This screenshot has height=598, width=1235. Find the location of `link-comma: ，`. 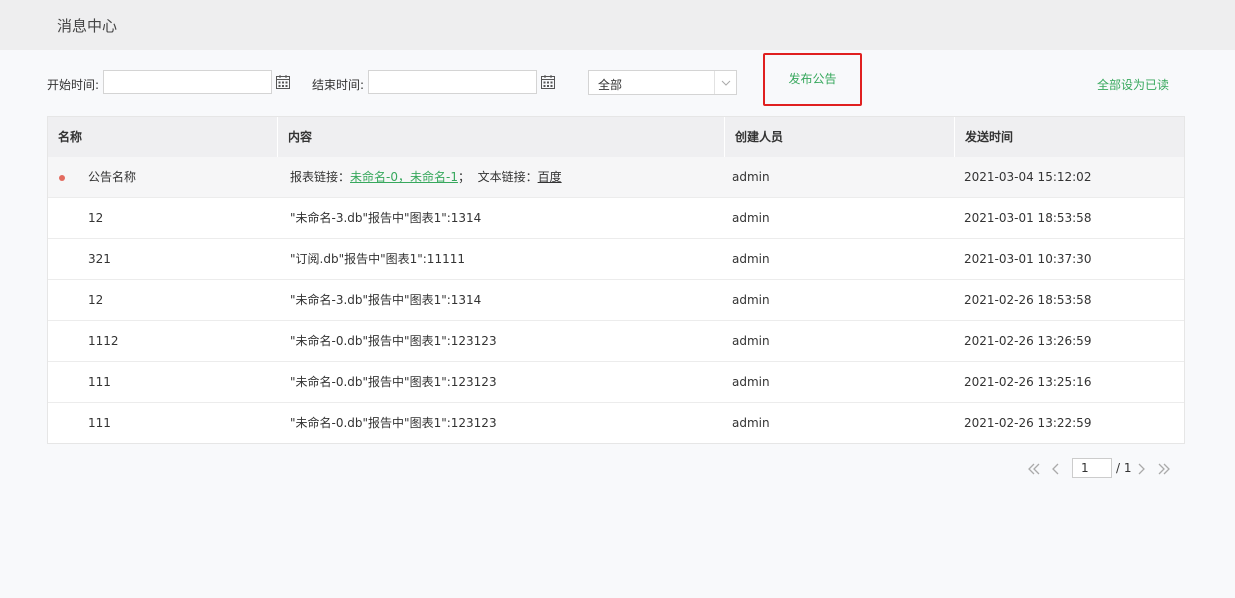

link-comma: ， is located at coordinates (403, 177).